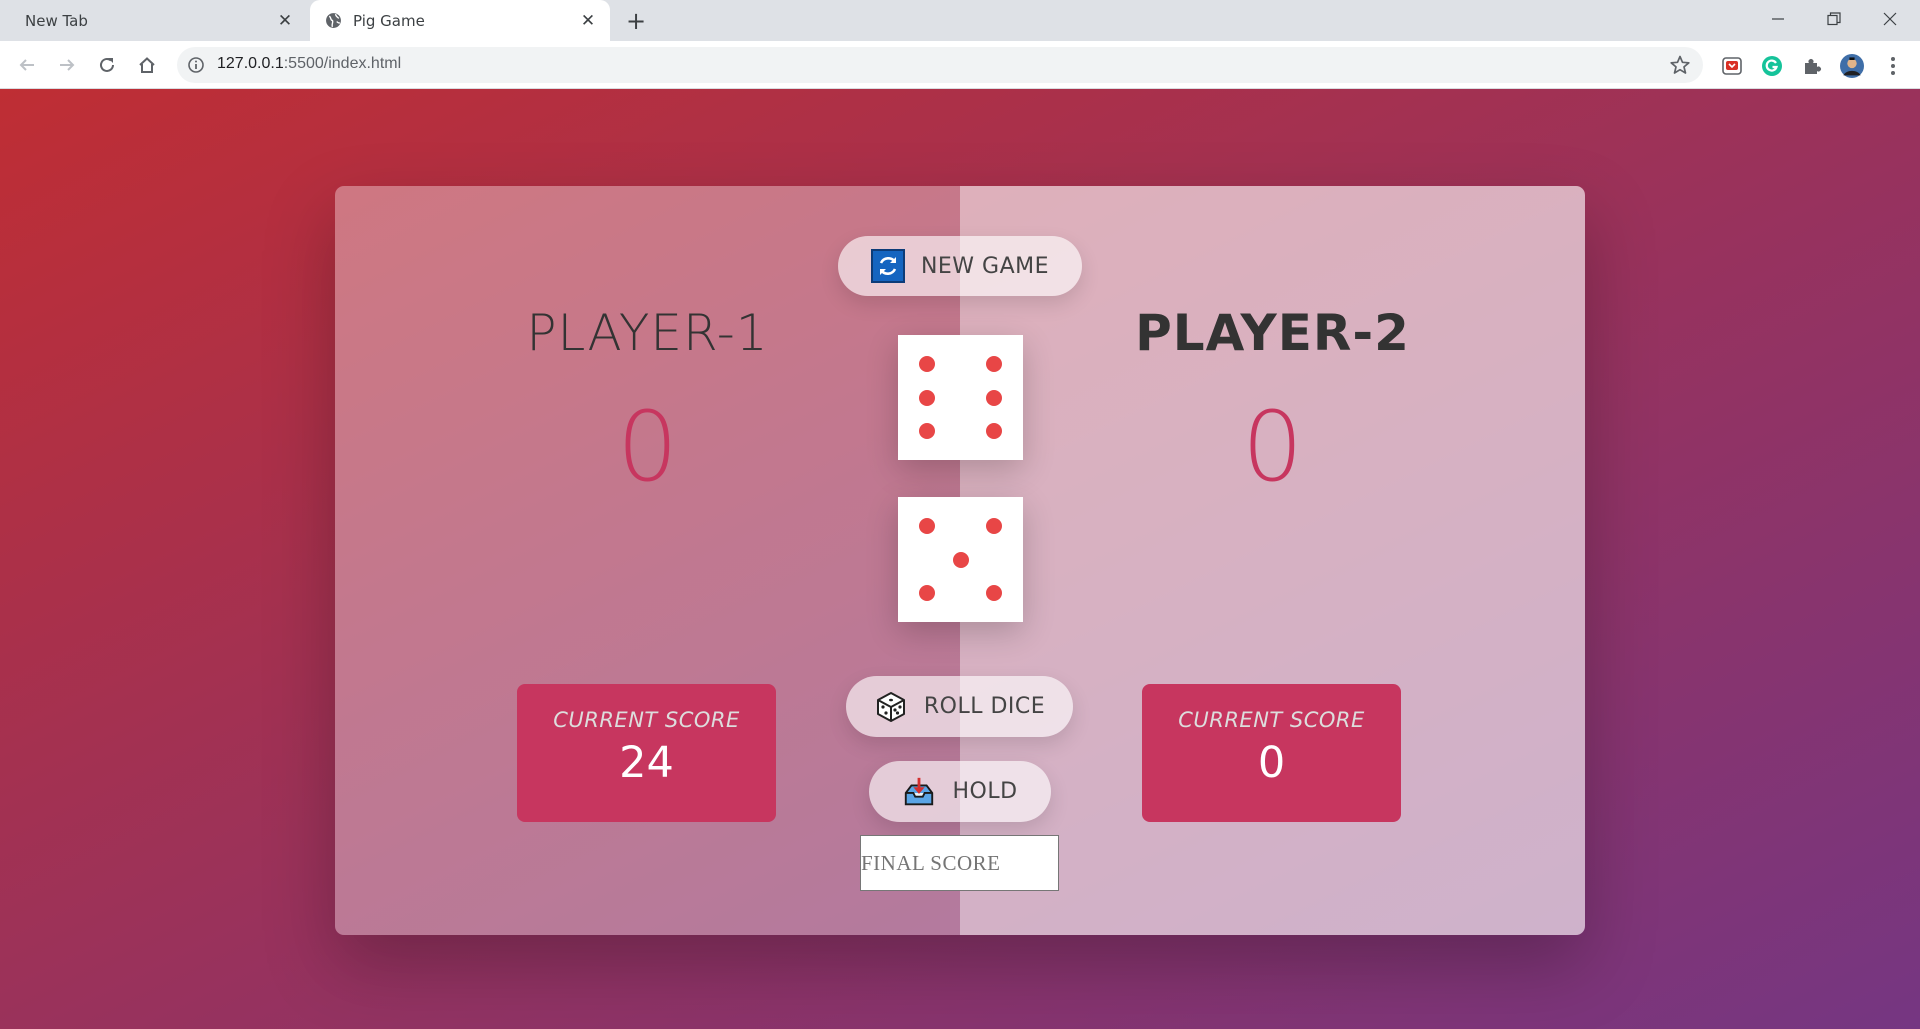  Describe the element at coordinates (1680, 65) in the screenshot. I see `bookmark-star-icon` at that location.